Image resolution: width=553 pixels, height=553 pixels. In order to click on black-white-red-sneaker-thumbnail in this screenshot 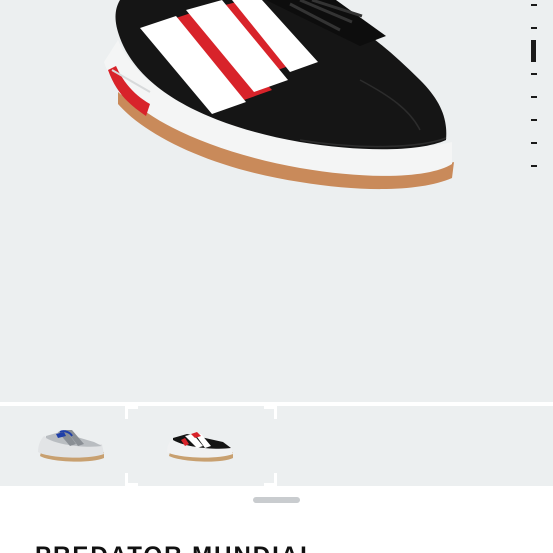, I will do `click(200, 447)`.